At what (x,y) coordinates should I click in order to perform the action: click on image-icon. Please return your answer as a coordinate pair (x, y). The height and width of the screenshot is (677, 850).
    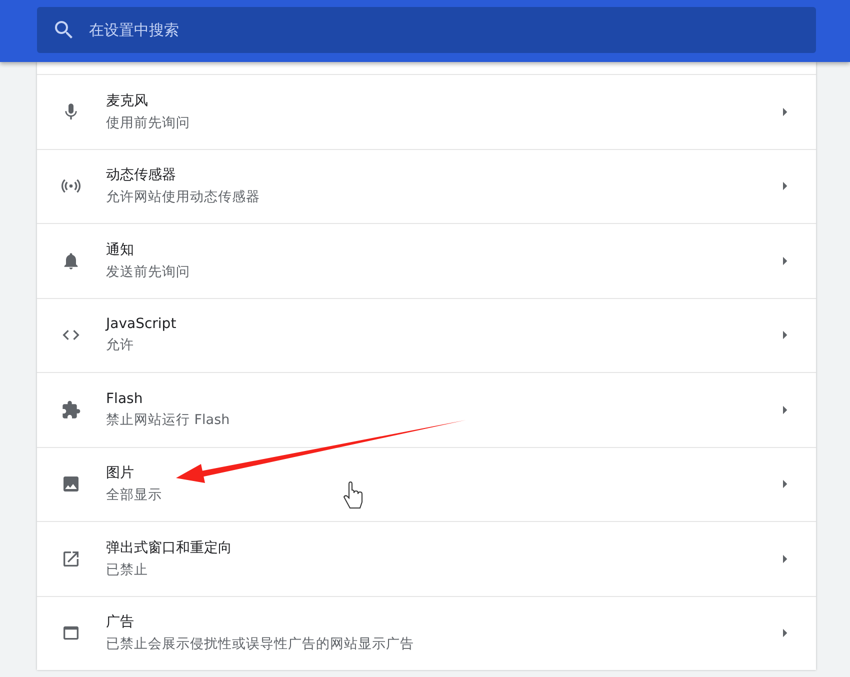
    Looking at the image, I should click on (71, 484).